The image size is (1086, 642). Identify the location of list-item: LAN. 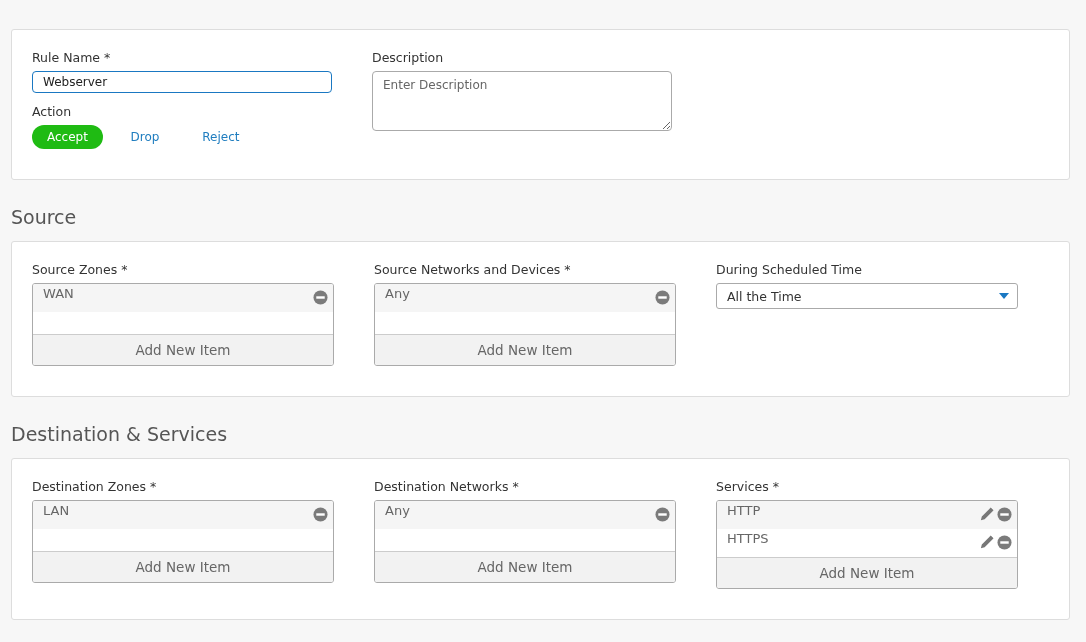
(56, 510).